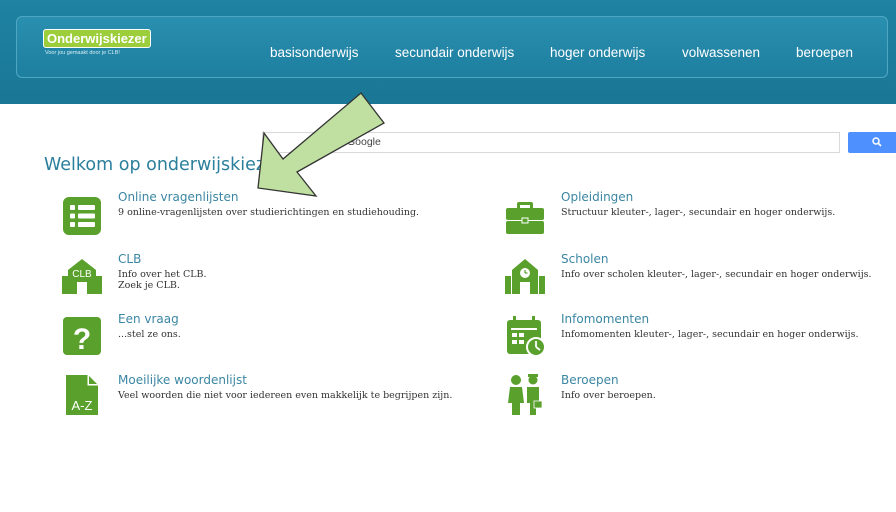 The width and height of the screenshot is (896, 512). Describe the element at coordinates (597, 52) in the screenshot. I see `nav-hoger-onderwijs: hoger onderwijs` at that location.